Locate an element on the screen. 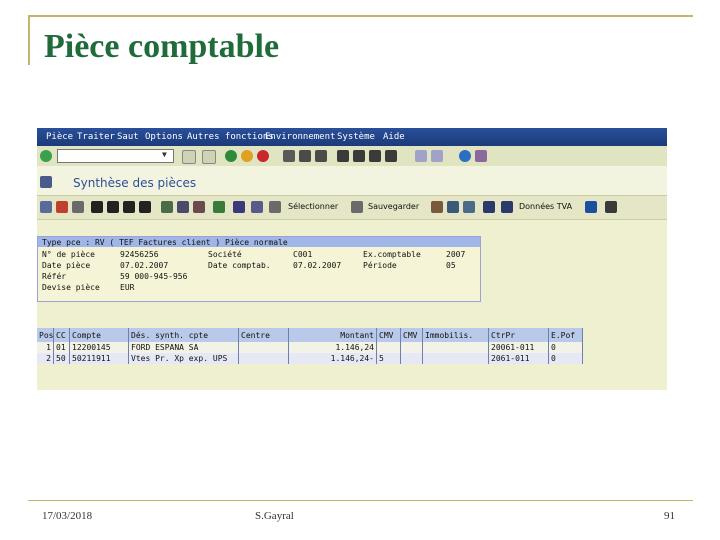  prev-page-icon is located at coordinates (359, 156).